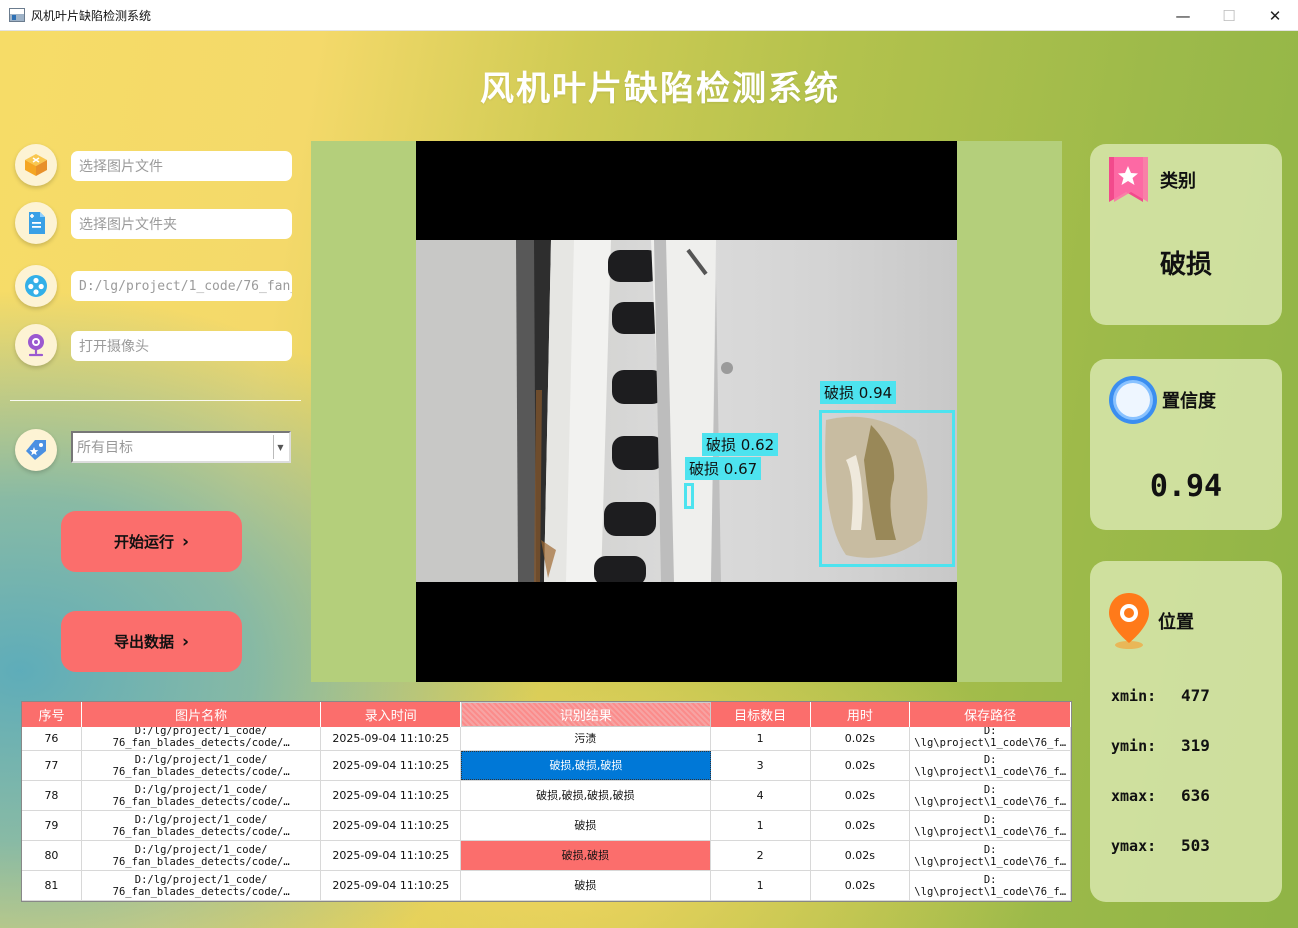  I want to click on column-header-id: 序号, so click(52, 714).